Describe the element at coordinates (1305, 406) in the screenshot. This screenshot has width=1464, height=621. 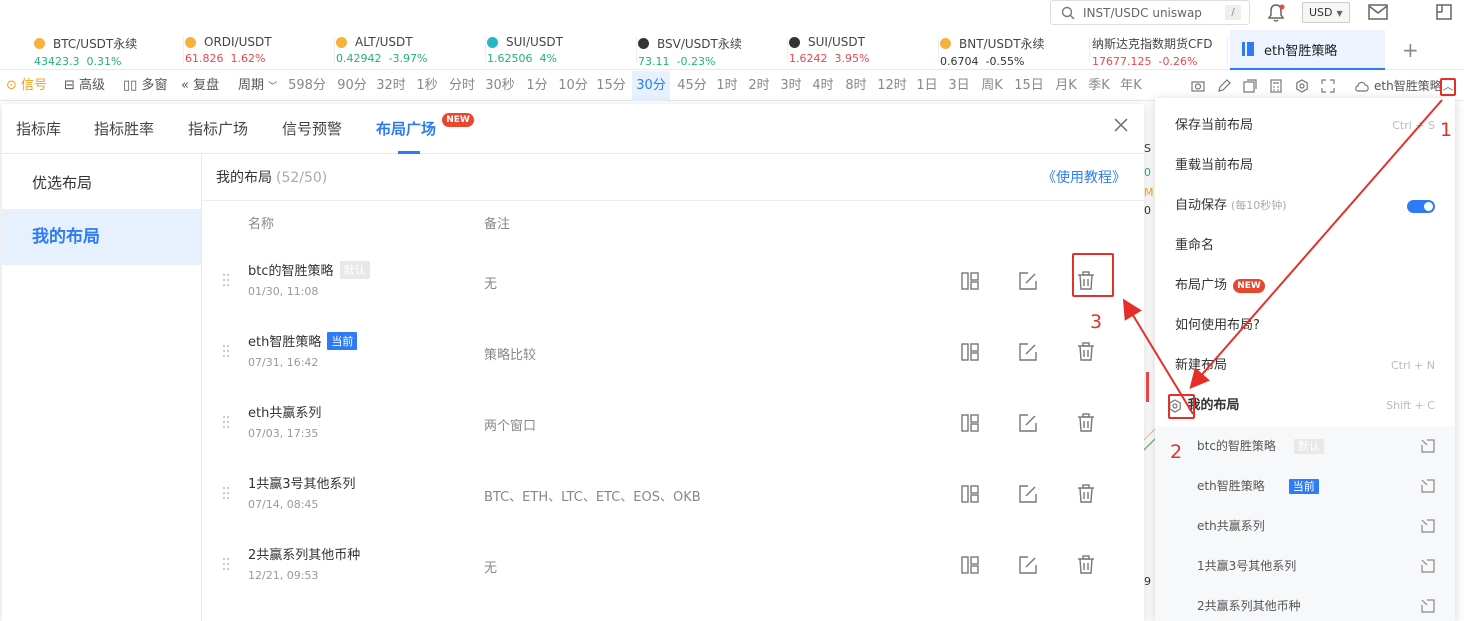
I see `menu-my-layouts: 我的布局 Shift + C` at that location.